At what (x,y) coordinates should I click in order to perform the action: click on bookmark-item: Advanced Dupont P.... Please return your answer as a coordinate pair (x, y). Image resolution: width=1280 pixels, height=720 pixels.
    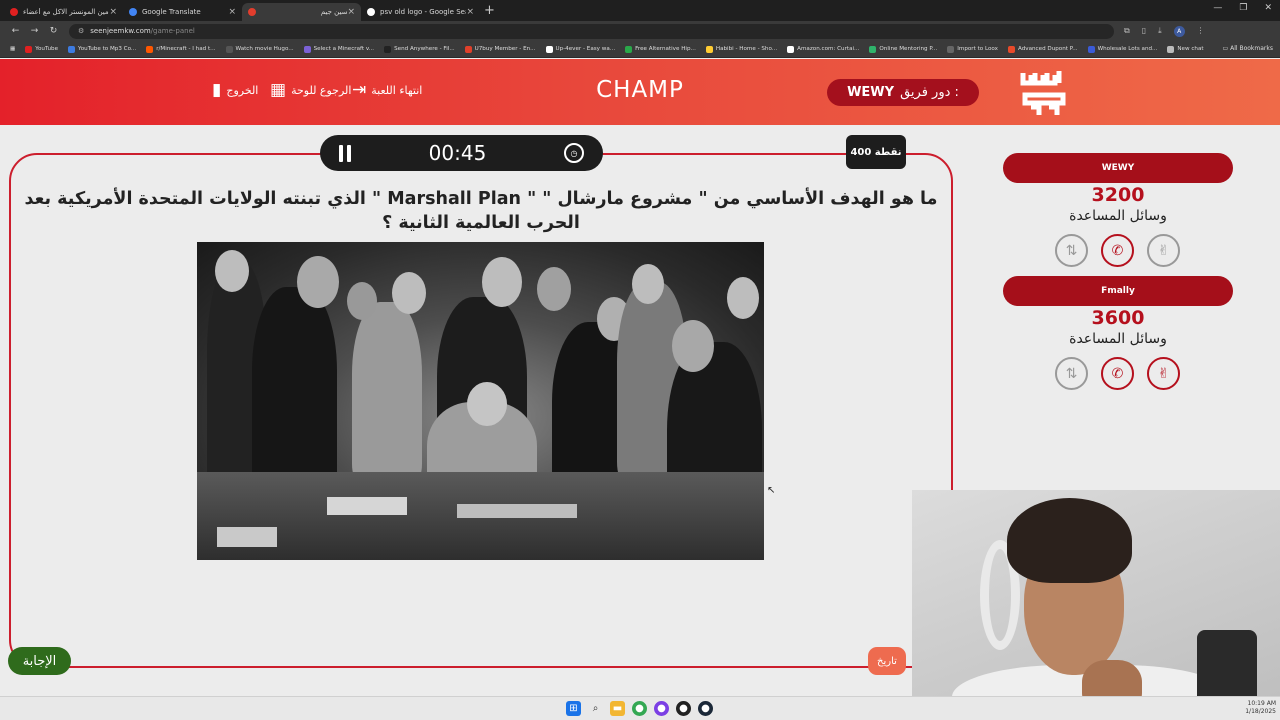
    Looking at the image, I should click on (1043, 49).